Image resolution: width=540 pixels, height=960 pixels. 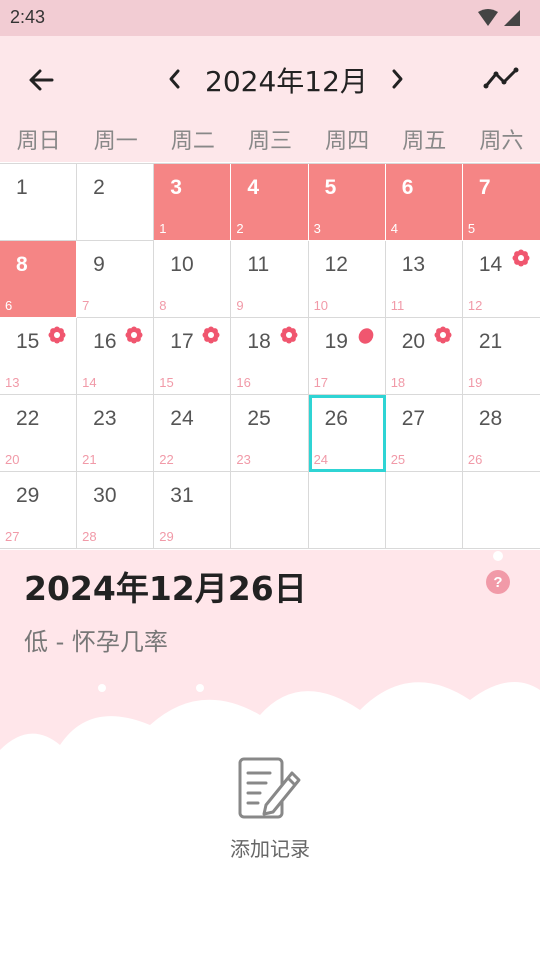 What do you see at coordinates (321, 459) in the screenshot?
I see `cycle-day-number: 24` at bounding box center [321, 459].